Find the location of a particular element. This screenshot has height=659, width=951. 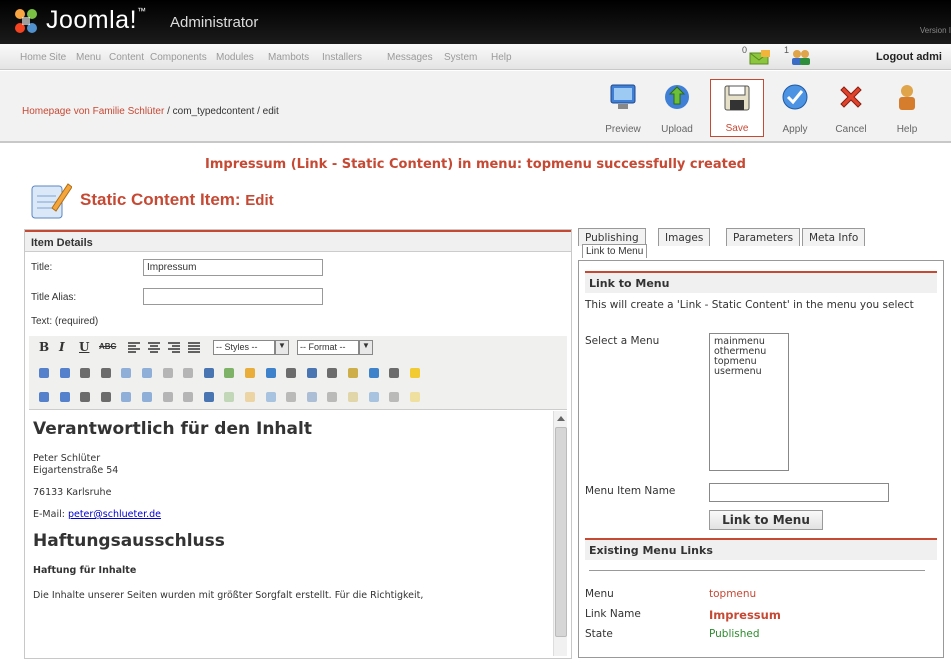

menu-item-content: Content is located at coordinates (126, 57).